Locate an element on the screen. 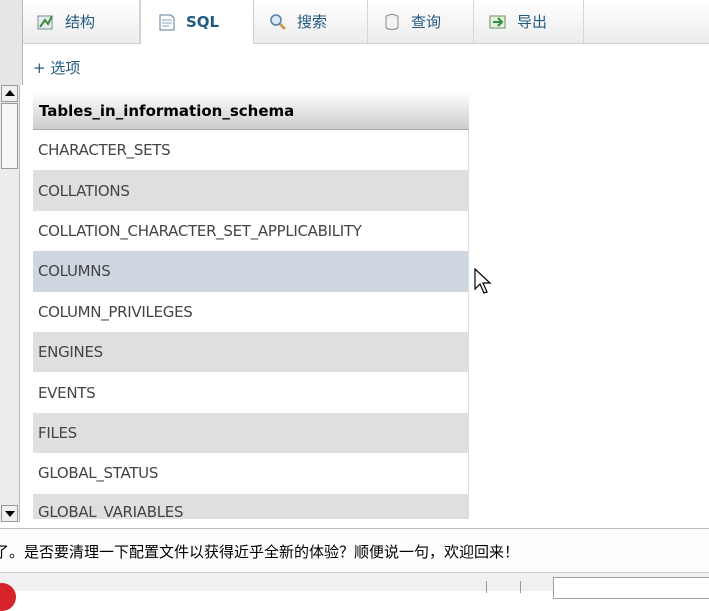  row-label: GLOBAL_VARIABLES is located at coordinates (111, 510).